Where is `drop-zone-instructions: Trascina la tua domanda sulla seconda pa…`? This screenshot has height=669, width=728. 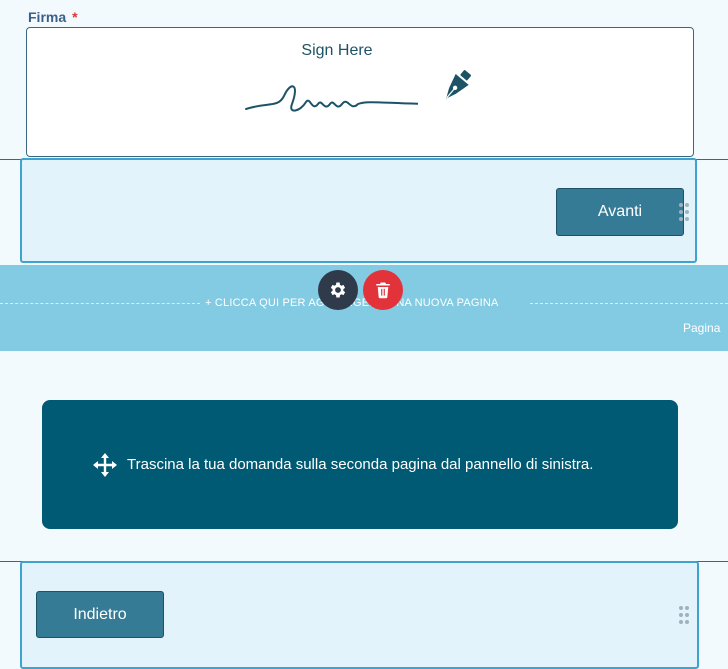
drop-zone-instructions: Trascina la tua domanda sulla seconda pa… is located at coordinates (360, 464).